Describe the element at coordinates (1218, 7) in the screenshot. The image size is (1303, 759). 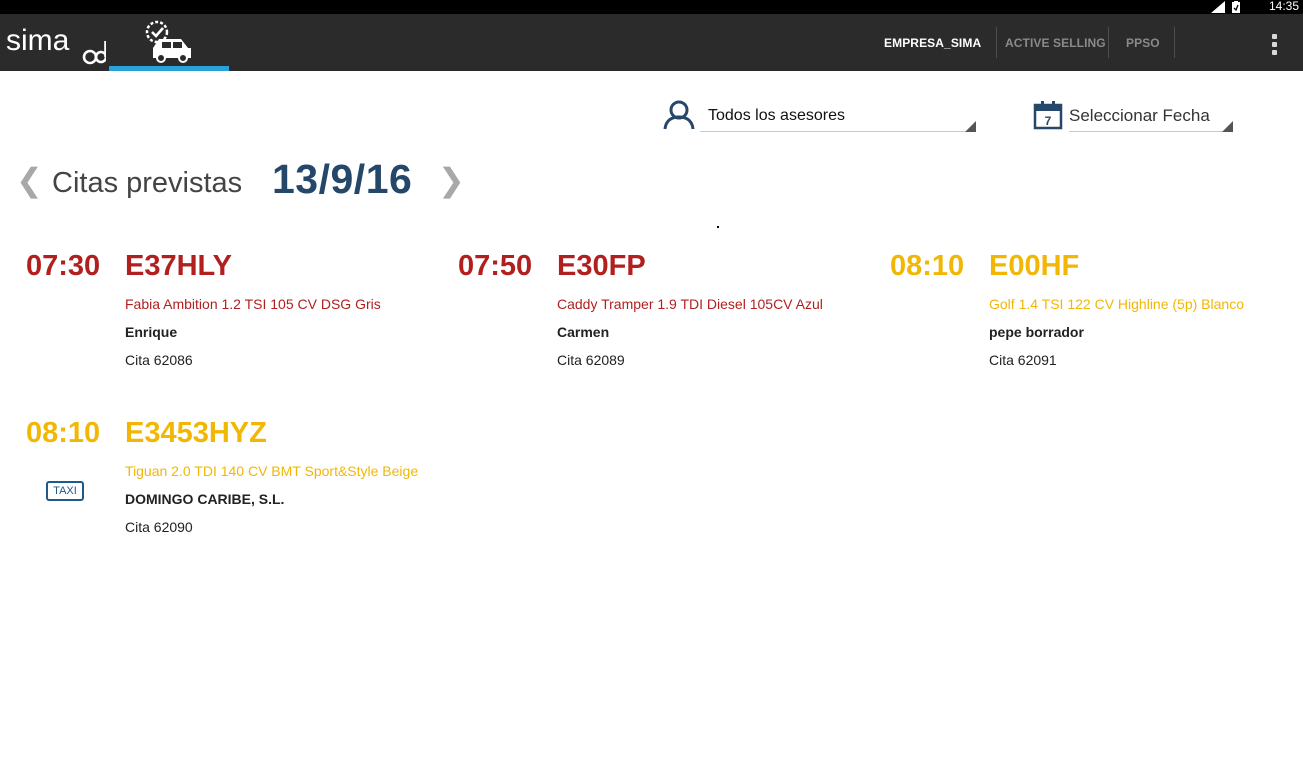
I see `signal-icon` at that location.